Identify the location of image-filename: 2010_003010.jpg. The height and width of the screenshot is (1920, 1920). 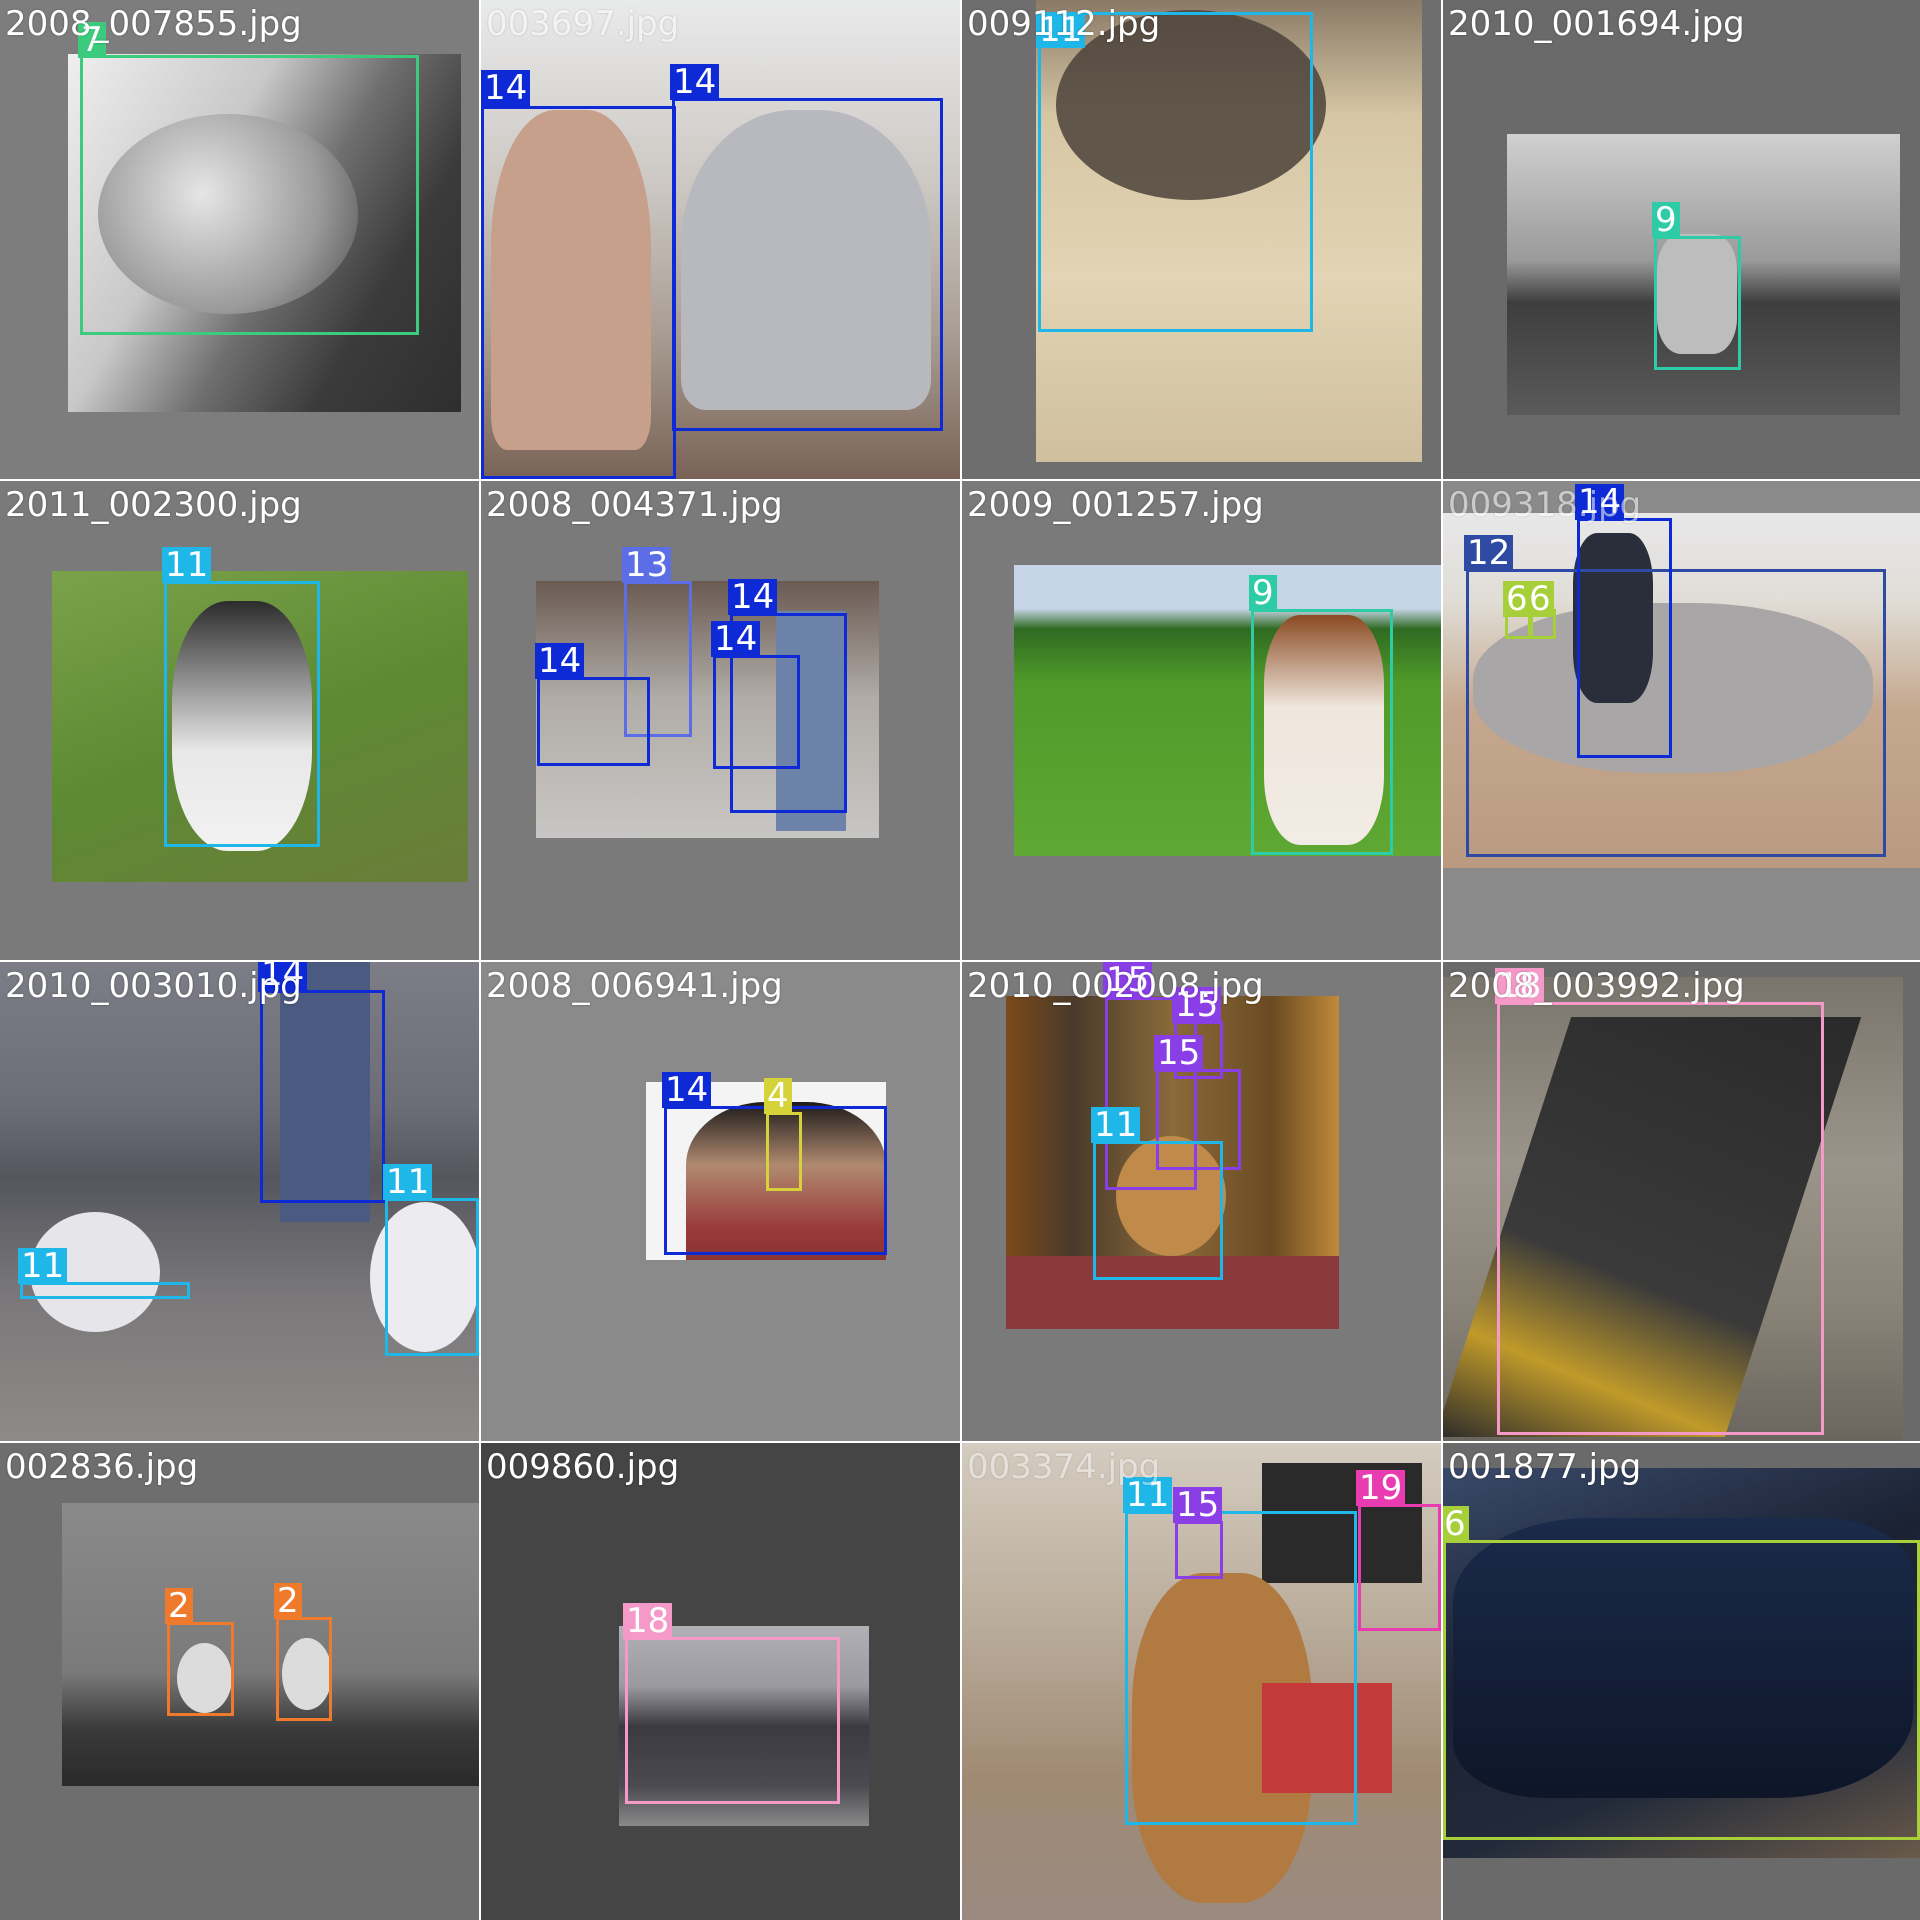
(153, 986).